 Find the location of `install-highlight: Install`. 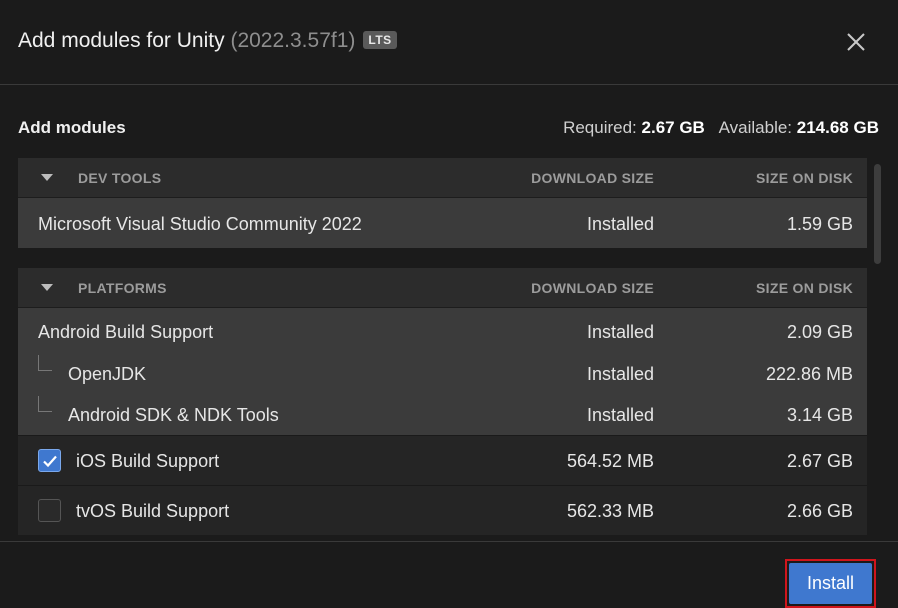

install-highlight: Install is located at coordinates (830, 583).